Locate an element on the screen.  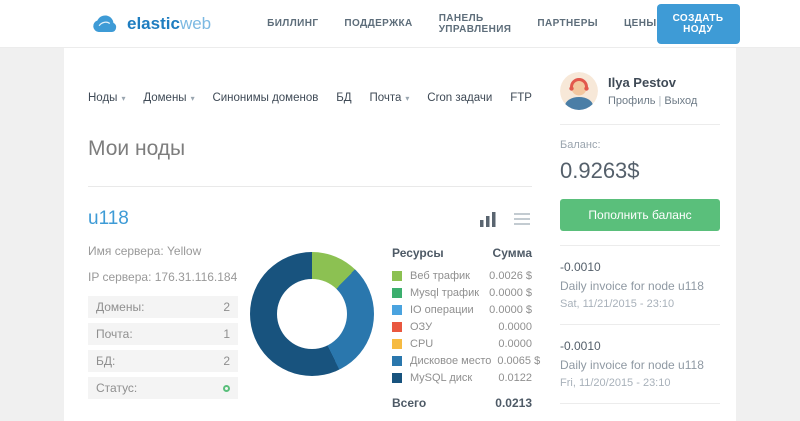
nav-billing: БИЛЛИНГ is located at coordinates (292, 23).